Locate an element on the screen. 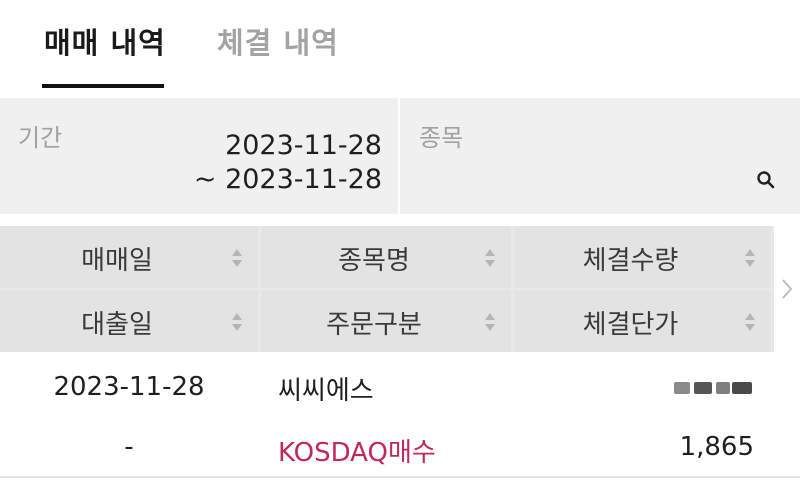  column-header-trade-date: 매매일 is located at coordinates (129, 257).